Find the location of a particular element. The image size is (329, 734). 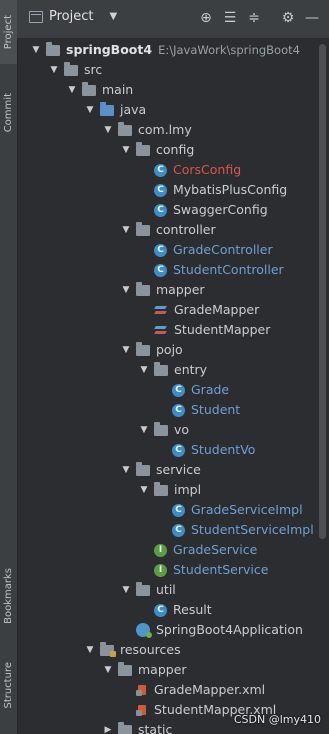

tree-row: ▼ controller is located at coordinates (167, 230).